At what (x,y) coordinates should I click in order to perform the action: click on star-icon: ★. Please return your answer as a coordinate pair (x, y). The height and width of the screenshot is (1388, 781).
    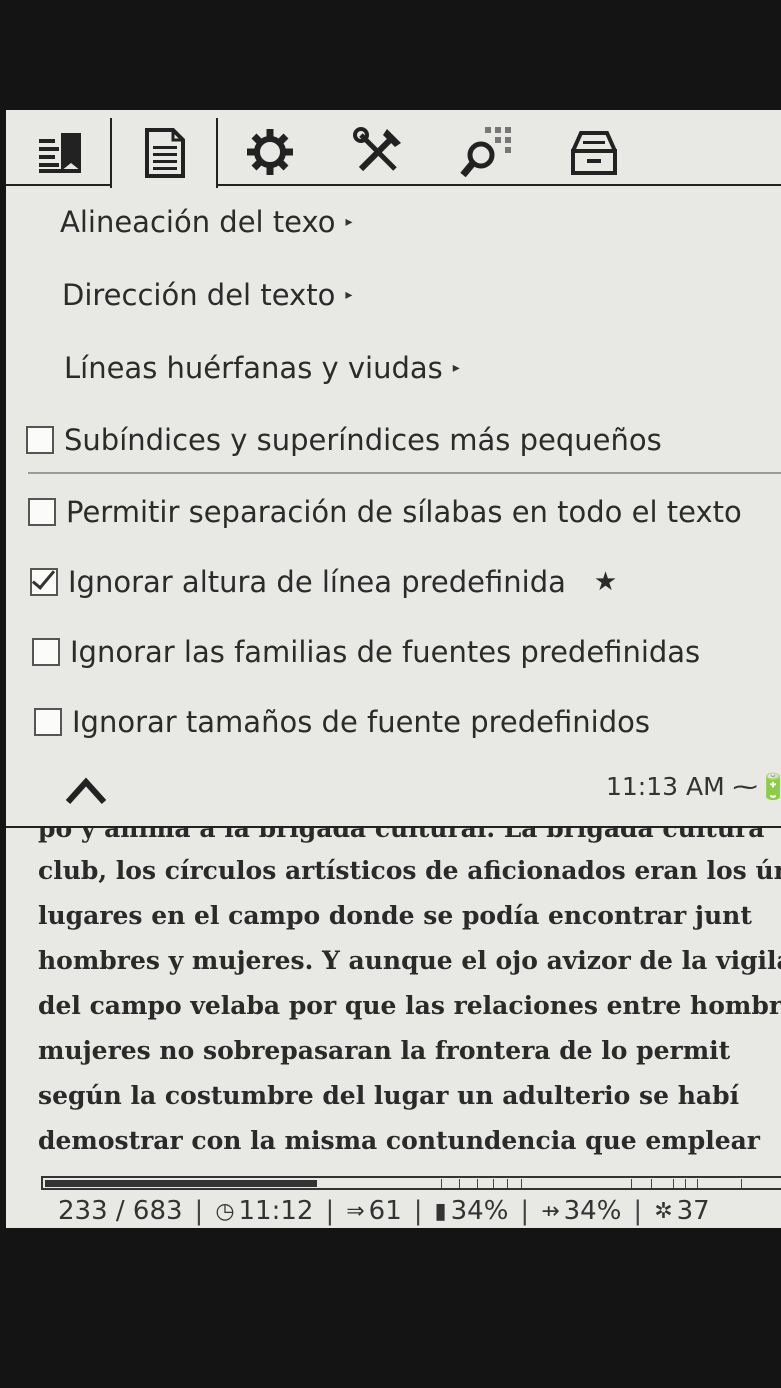
    Looking at the image, I should click on (605, 582).